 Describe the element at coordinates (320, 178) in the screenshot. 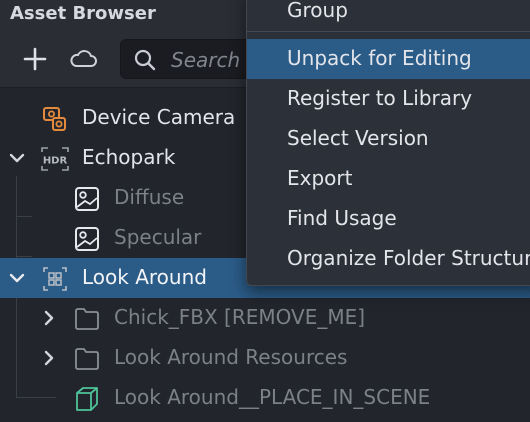

I see `menu-item-label: Export` at that location.